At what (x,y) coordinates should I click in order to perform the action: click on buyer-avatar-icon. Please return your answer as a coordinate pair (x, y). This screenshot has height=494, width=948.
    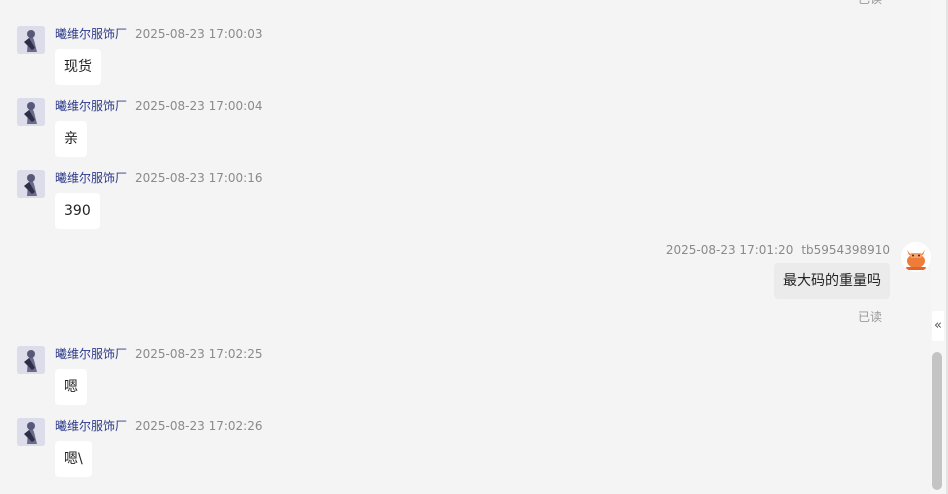
    Looking at the image, I should click on (916, 257).